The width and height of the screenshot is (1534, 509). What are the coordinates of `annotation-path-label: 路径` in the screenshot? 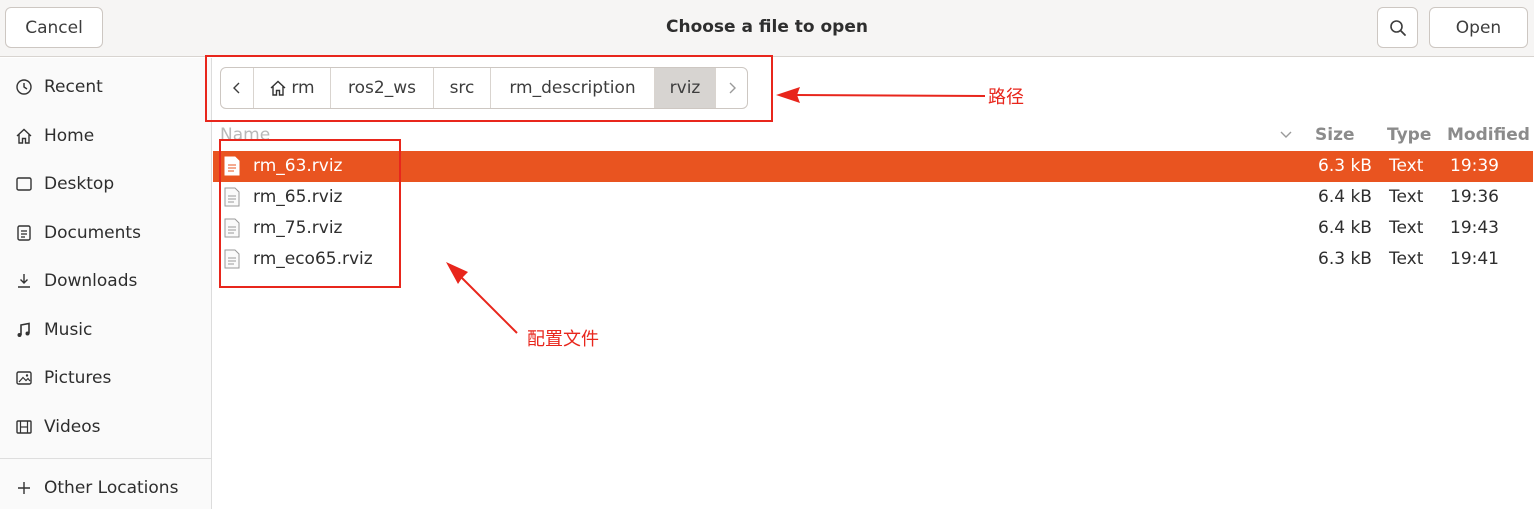 It's located at (1006, 97).